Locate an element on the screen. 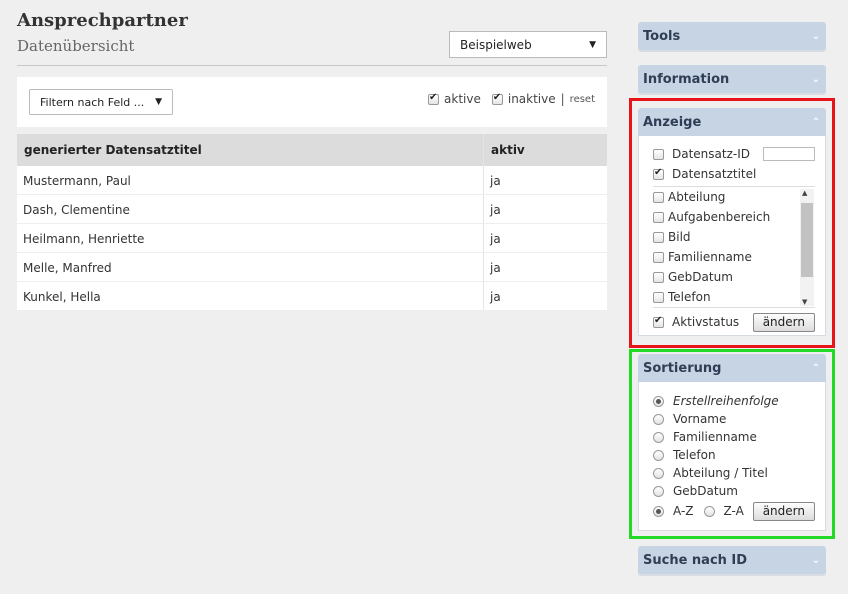 This screenshot has width=848, height=594. inactive-label: inaktive is located at coordinates (531, 99).